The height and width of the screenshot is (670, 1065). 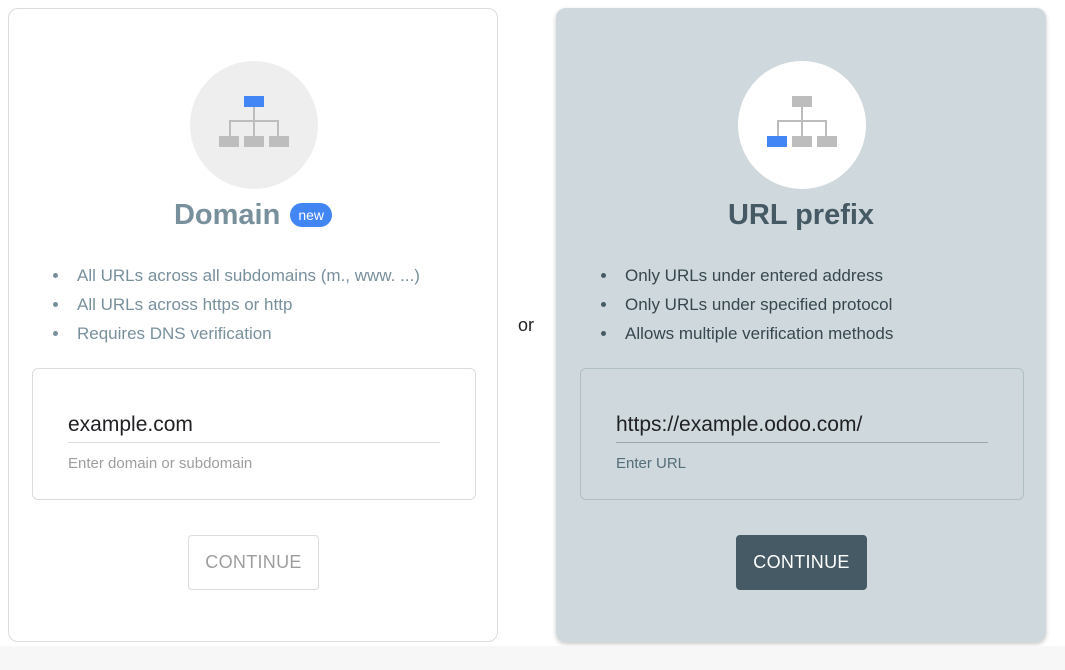 What do you see at coordinates (802, 425) in the screenshot?
I see `url-input` at bounding box center [802, 425].